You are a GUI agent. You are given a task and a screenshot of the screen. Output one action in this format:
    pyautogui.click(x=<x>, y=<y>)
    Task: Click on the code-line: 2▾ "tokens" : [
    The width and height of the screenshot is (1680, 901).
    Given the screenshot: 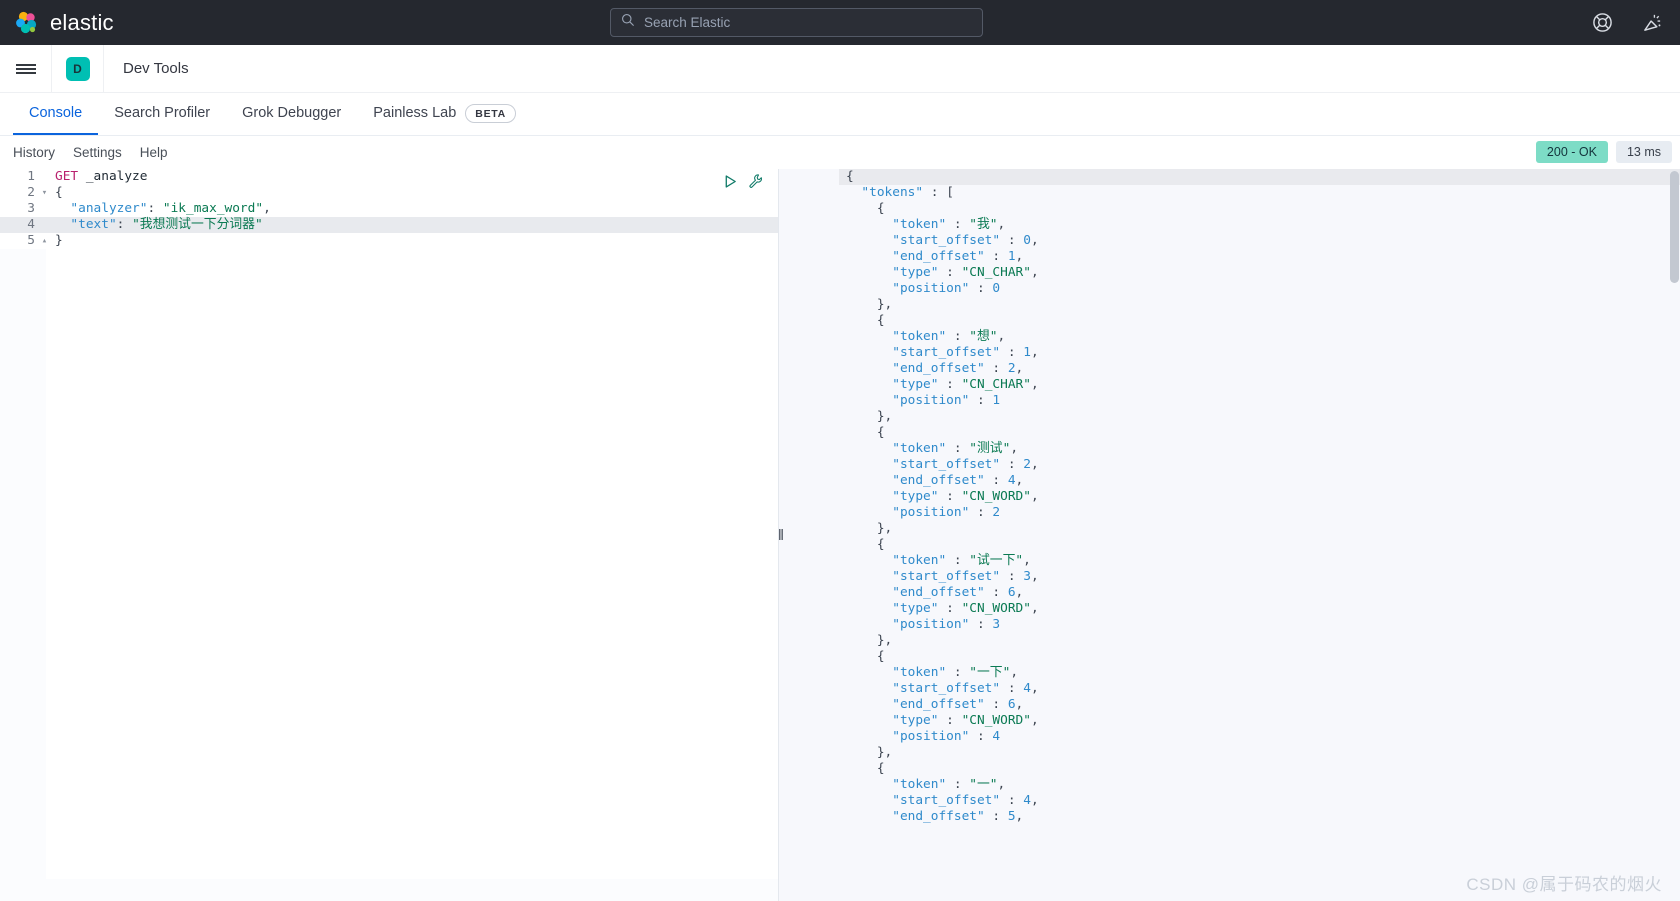 What is the action you would take?
    pyautogui.click(x=1229, y=193)
    